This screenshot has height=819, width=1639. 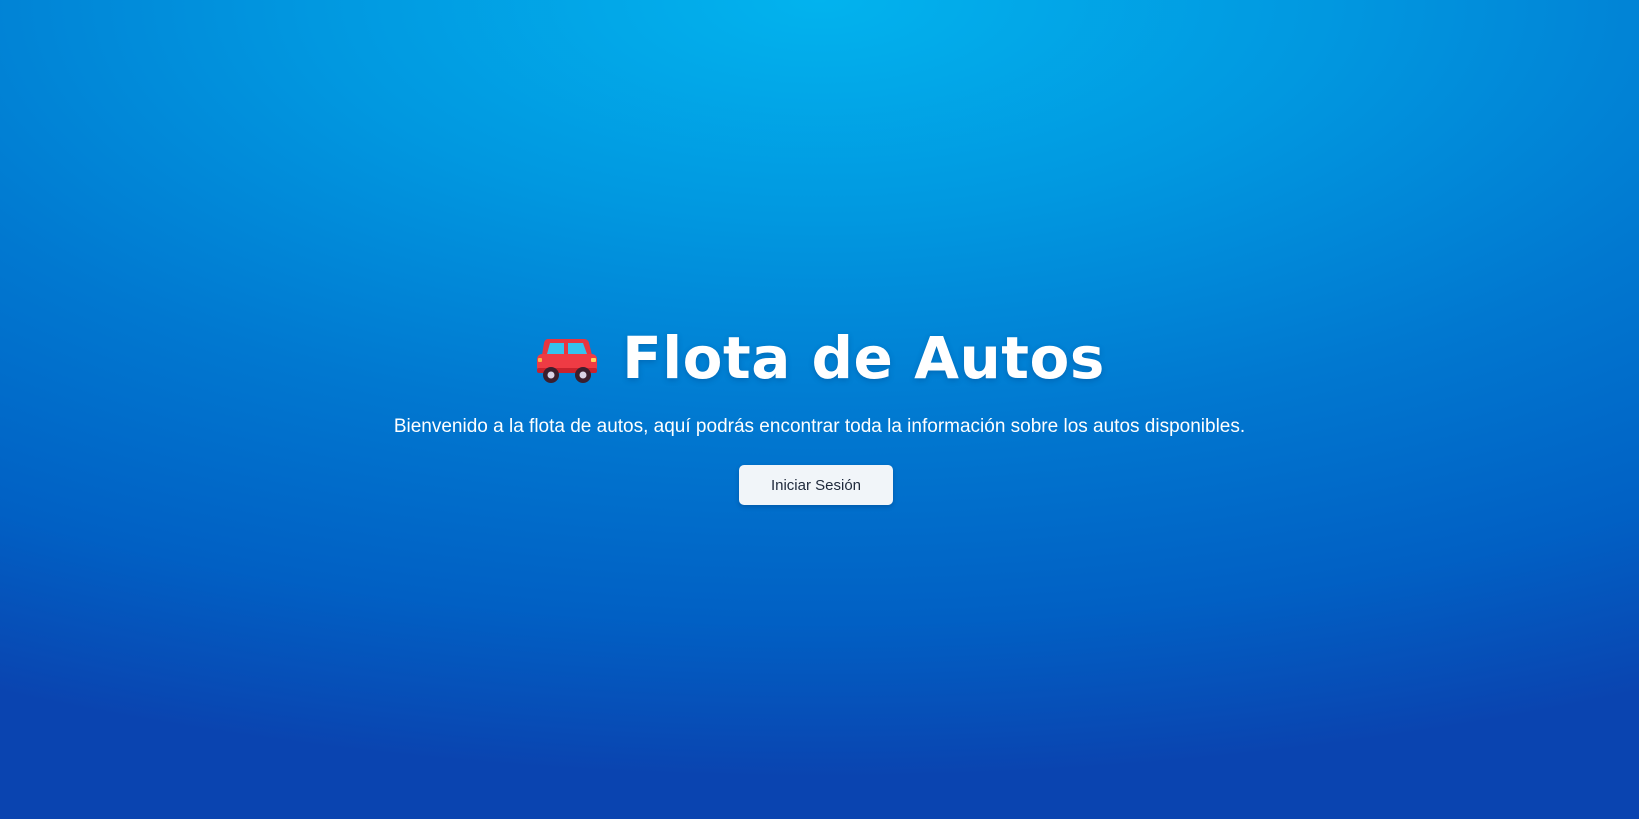 What do you see at coordinates (567, 360) in the screenshot?
I see `car-icon` at bounding box center [567, 360].